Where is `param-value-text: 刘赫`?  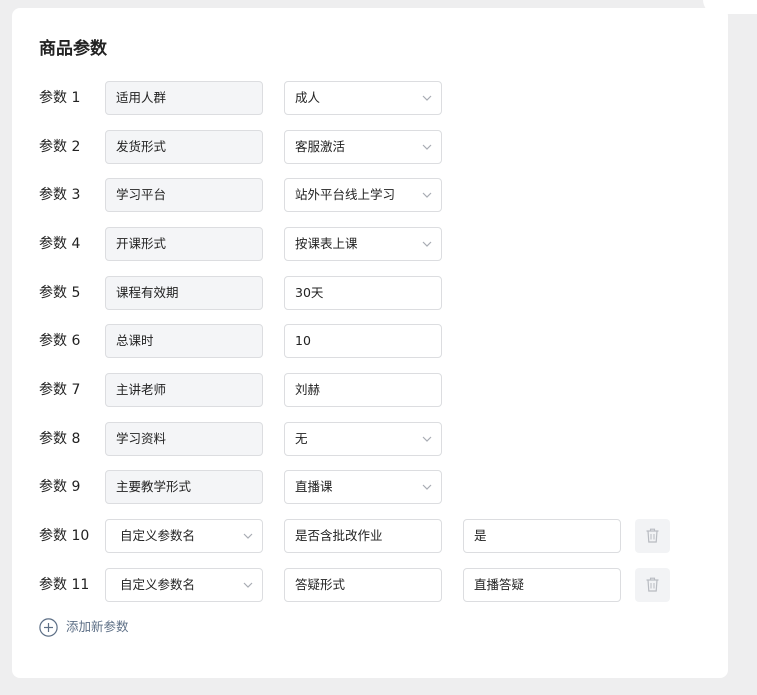
param-value-text: 刘赫 is located at coordinates (308, 389).